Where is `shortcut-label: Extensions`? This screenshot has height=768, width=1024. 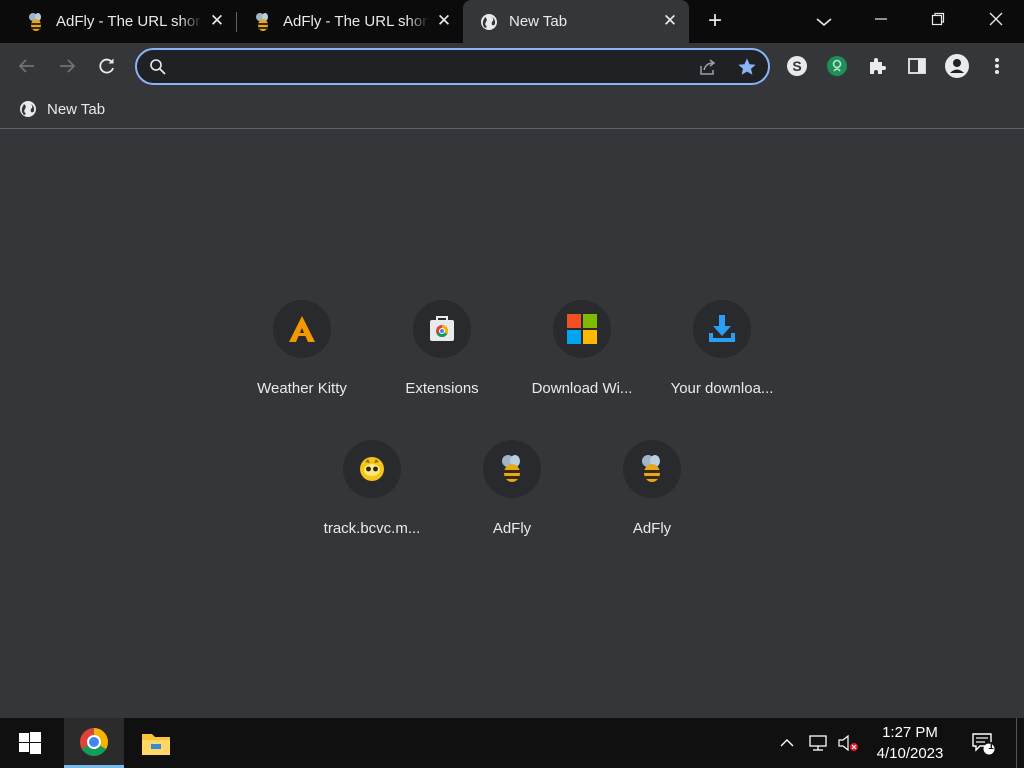 shortcut-label: Extensions is located at coordinates (442, 388).